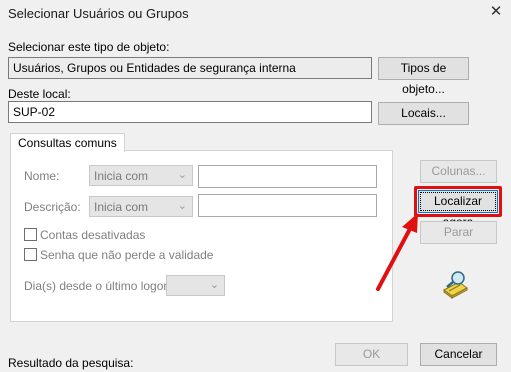 The width and height of the screenshot is (511, 372). I want to click on tab-common-queries: Consultas comuns, so click(67, 142).